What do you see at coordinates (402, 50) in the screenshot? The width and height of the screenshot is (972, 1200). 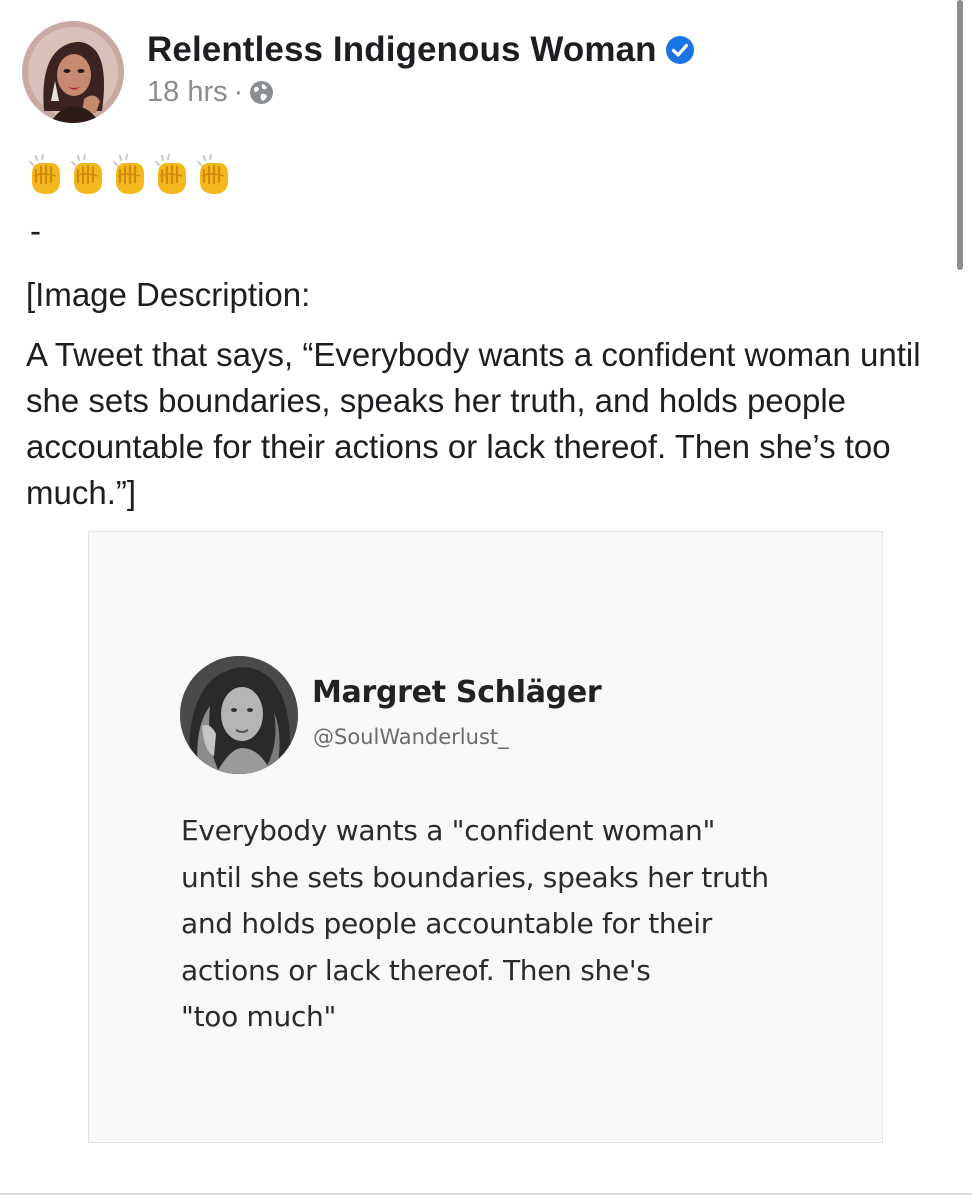 I see `page-name: Relentless Indigenous Woman` at bounding box center [402, 50].